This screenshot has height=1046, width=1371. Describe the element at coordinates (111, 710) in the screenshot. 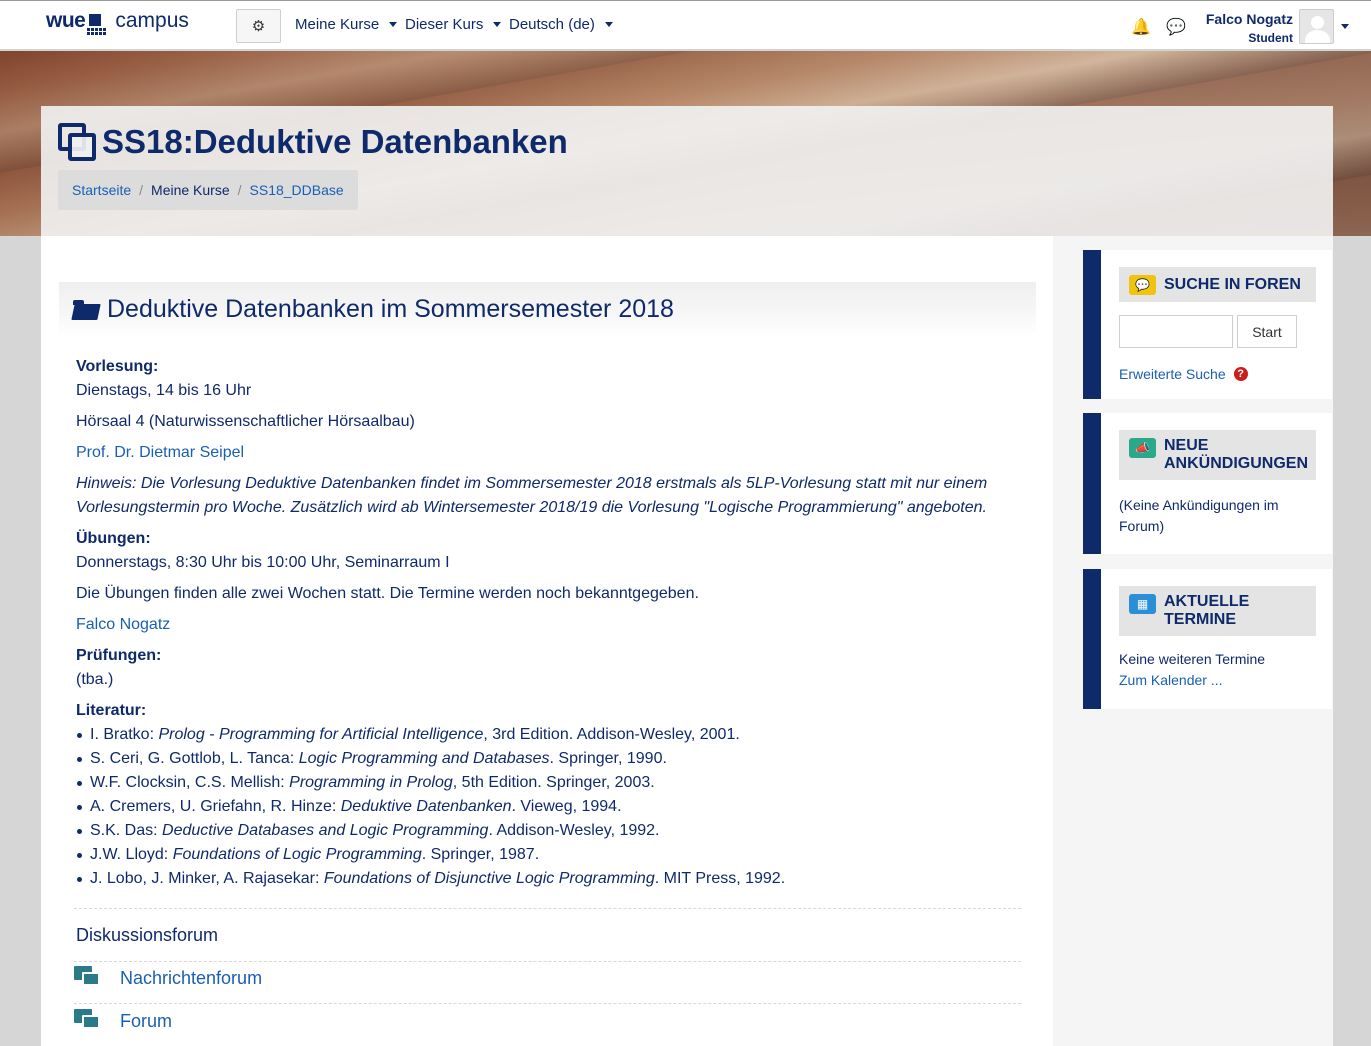

I see `literatur-label: Literatur:` at that location.